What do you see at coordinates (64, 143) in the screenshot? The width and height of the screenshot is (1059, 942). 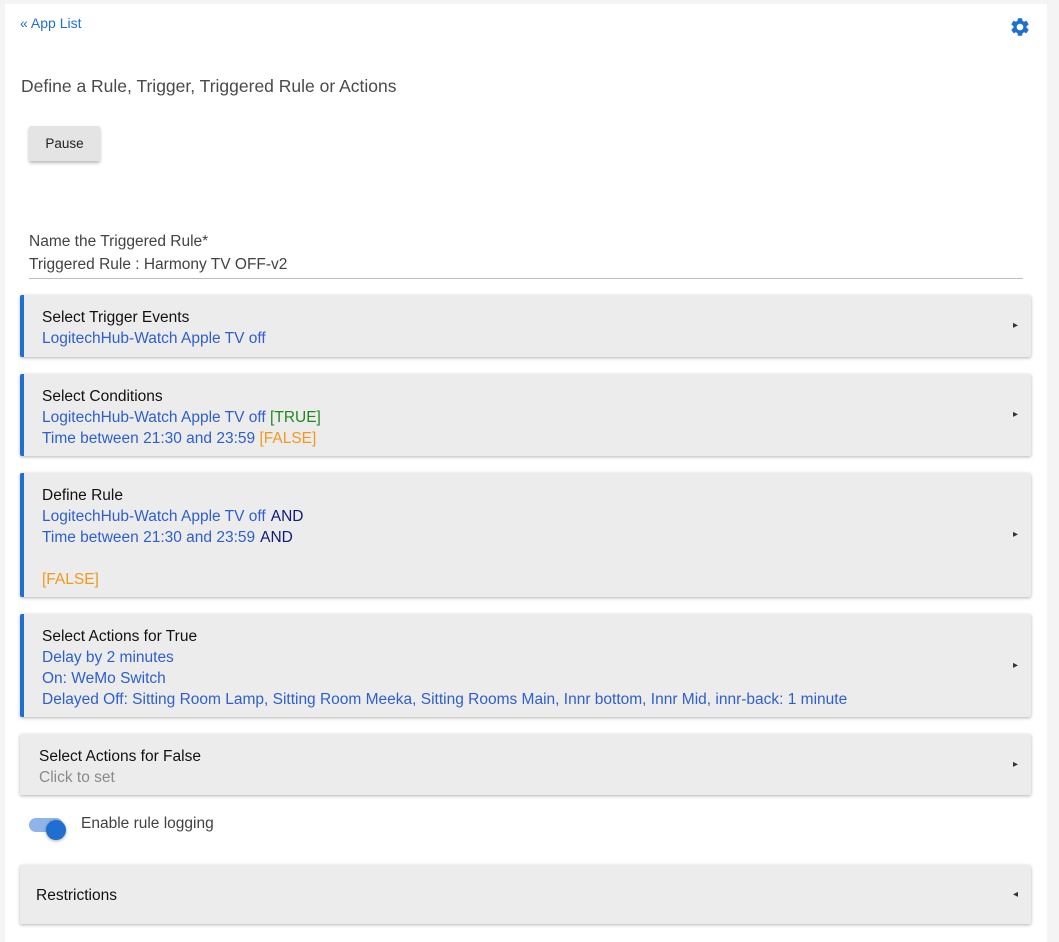 I see `pause-button: Pause` at bounding box center [64, 143].